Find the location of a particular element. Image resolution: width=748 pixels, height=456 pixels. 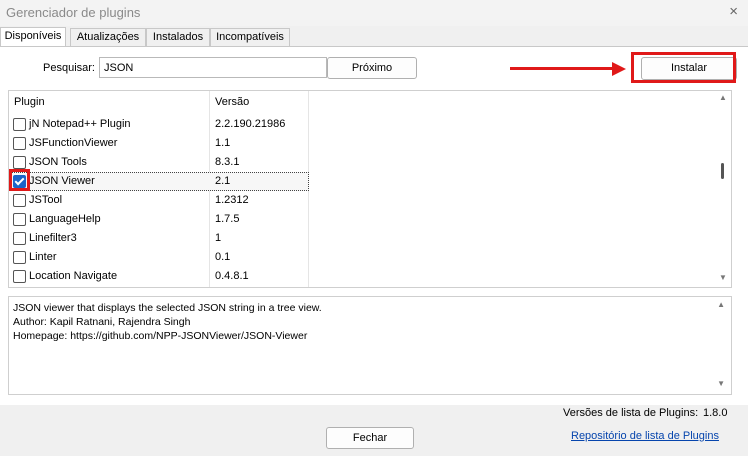

tab-incompativeis: Incompatíveis is located at coordinates (250, 37).